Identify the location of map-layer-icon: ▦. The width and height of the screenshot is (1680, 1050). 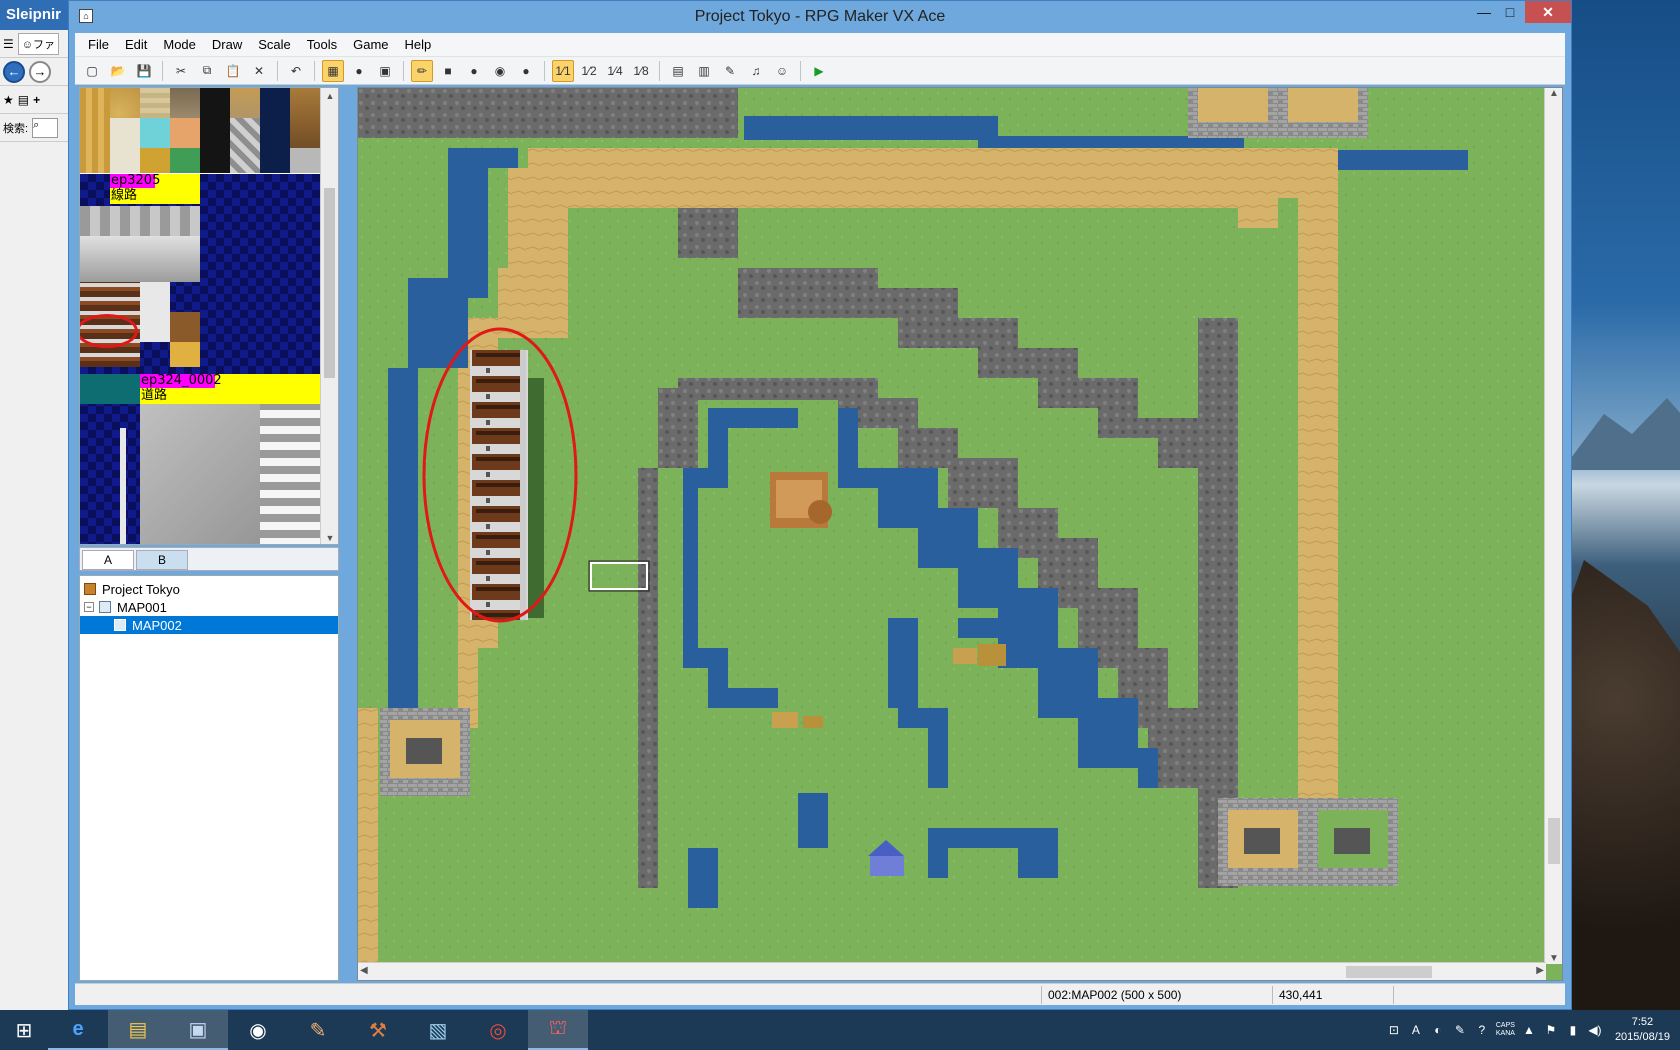
(333, 70).